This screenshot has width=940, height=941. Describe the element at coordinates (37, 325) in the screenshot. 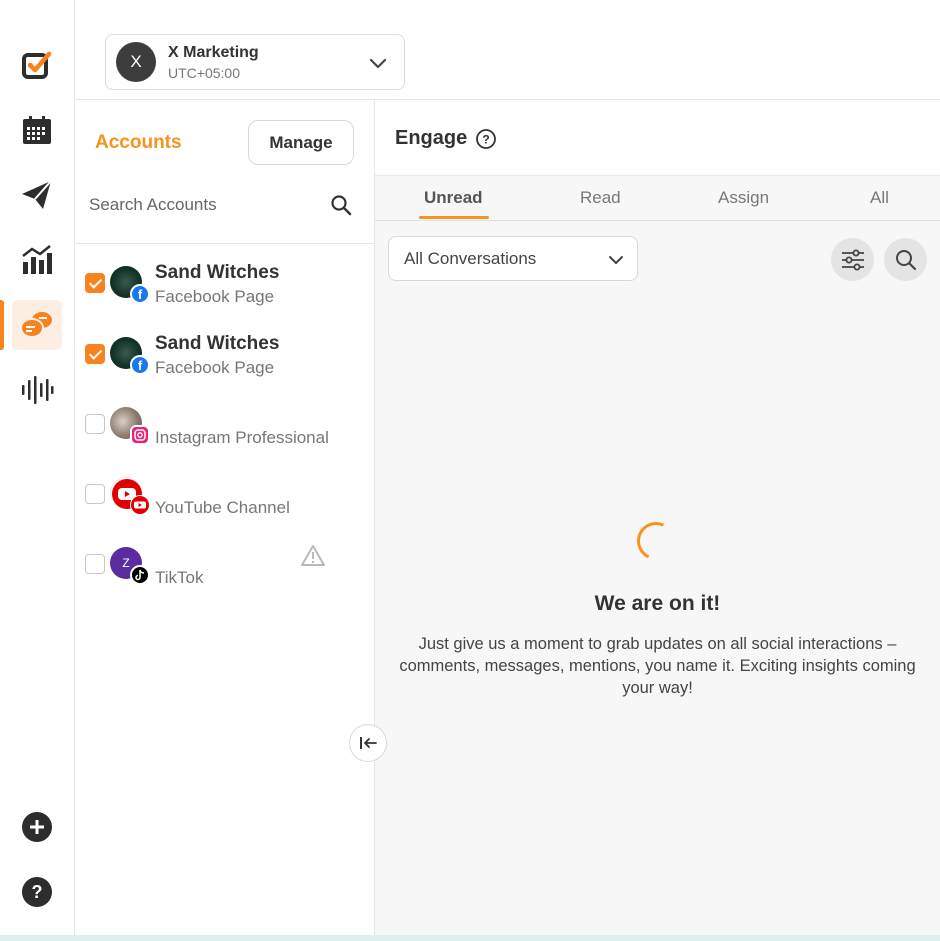

I see `engage-chat-icon` at that location.